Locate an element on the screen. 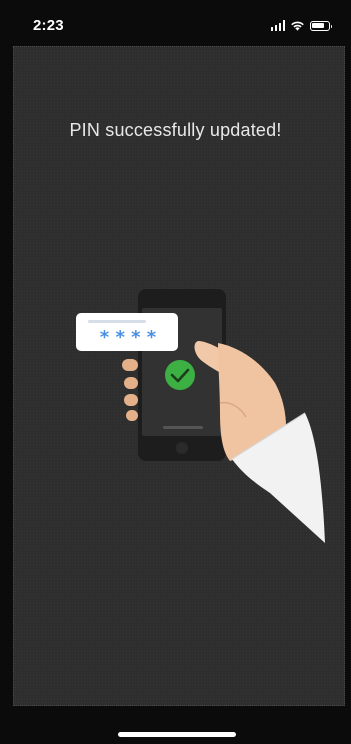  wifi-icon is located at coordinates (297, 26).